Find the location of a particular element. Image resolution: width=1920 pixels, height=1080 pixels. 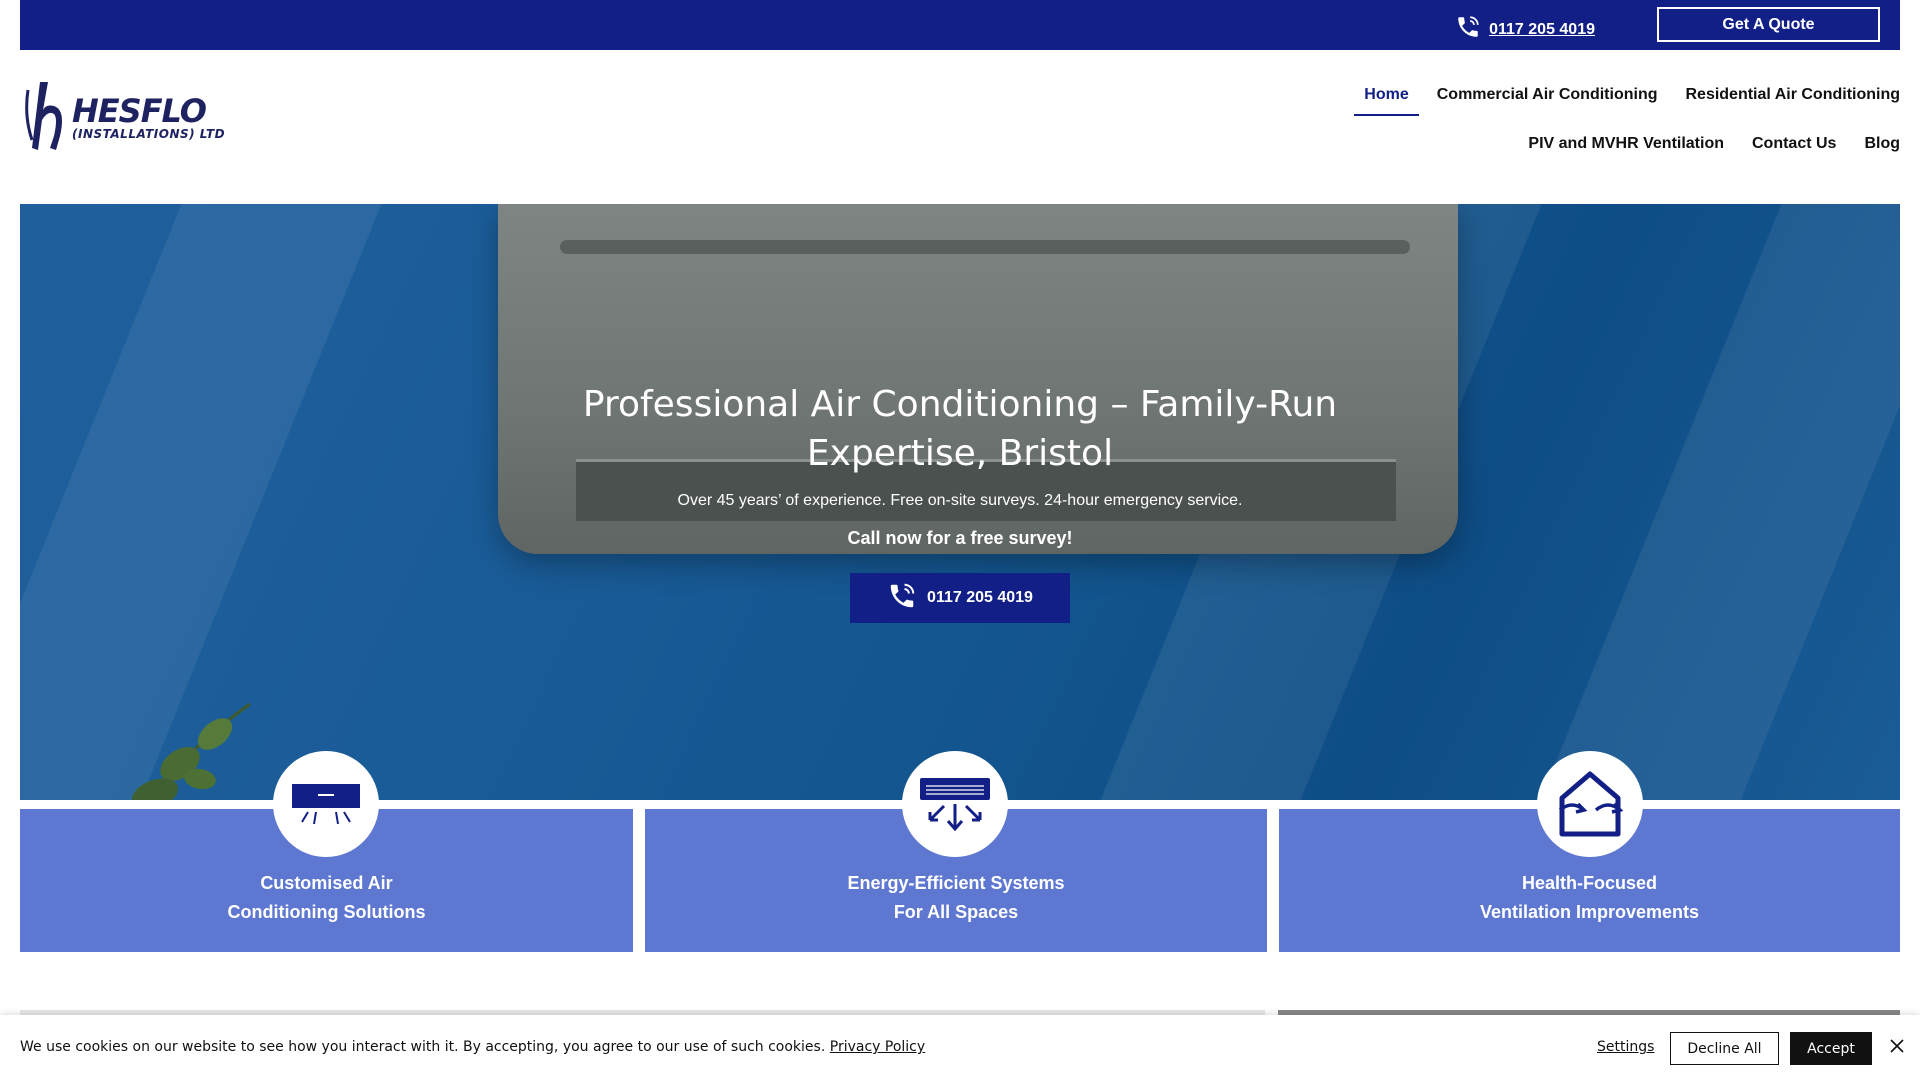

hero-call-button-label: 0117 205 4019 is located at coordinates (980, 597).